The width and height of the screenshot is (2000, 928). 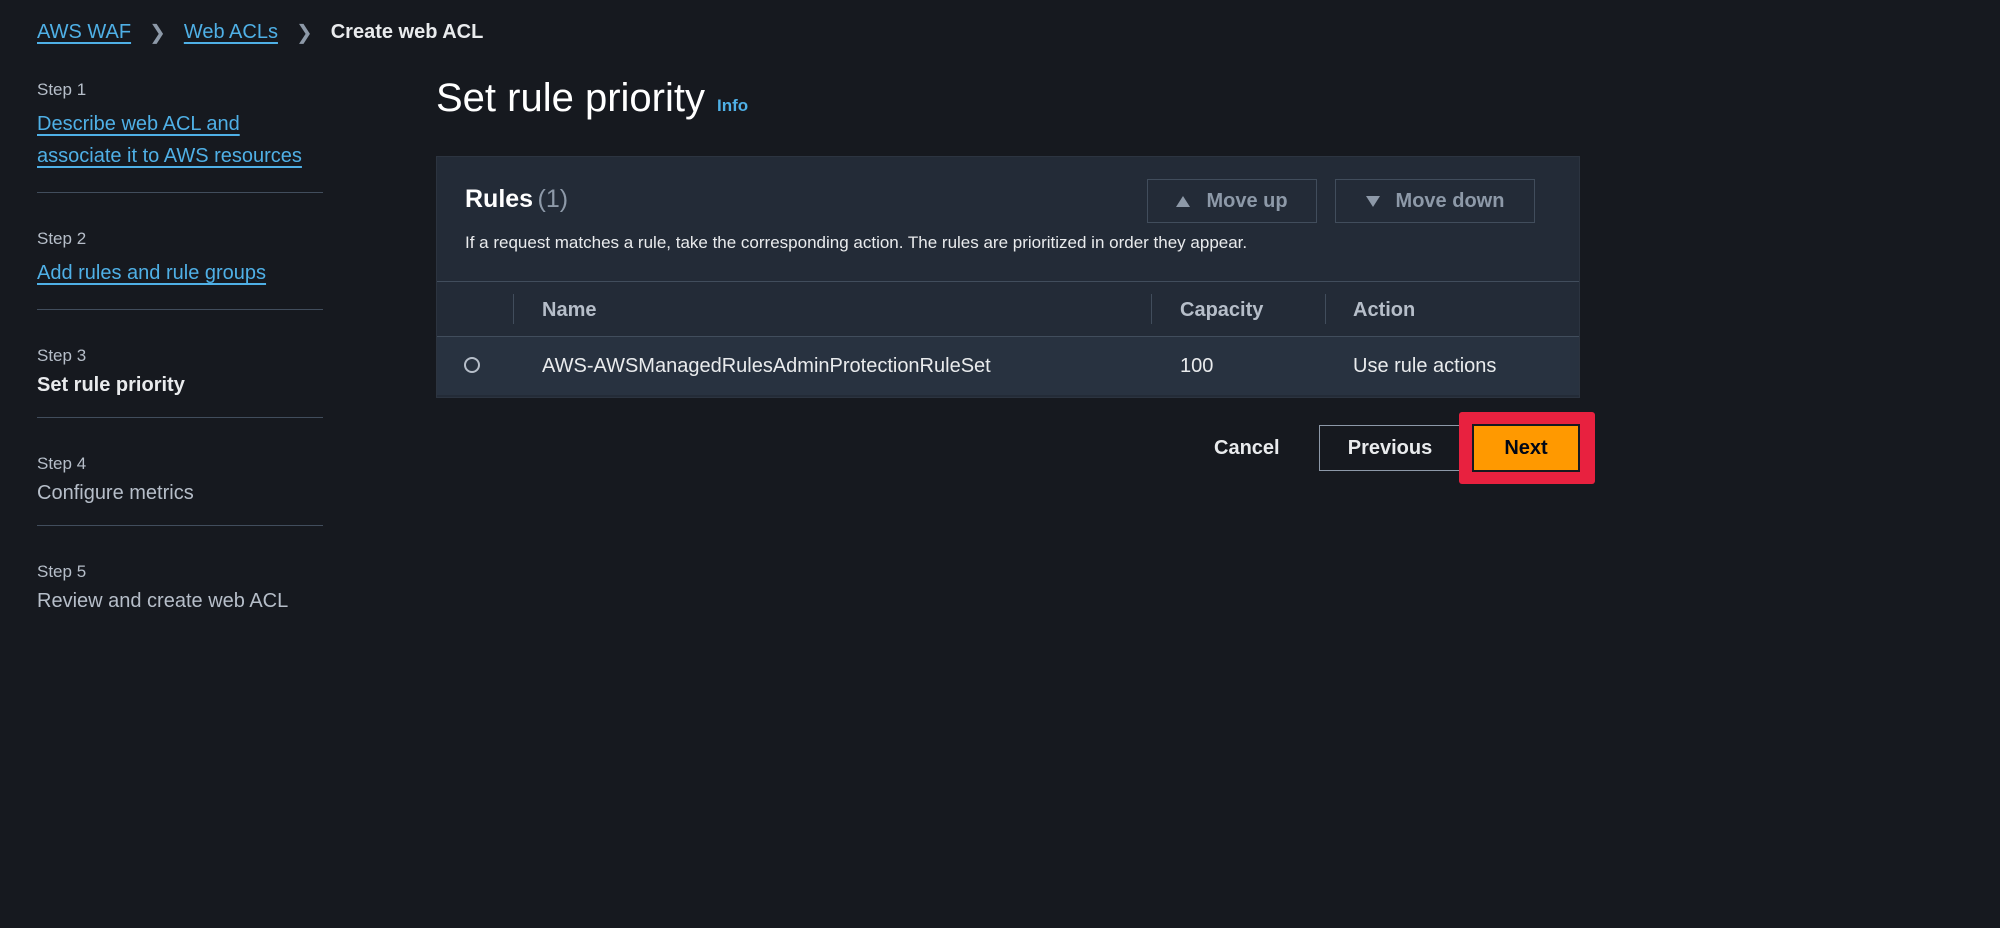 What do you see at coordinates (115, 493) in the screenshot?
I see `step-4-label: Configure metrics` at bounding box center [115, 493].